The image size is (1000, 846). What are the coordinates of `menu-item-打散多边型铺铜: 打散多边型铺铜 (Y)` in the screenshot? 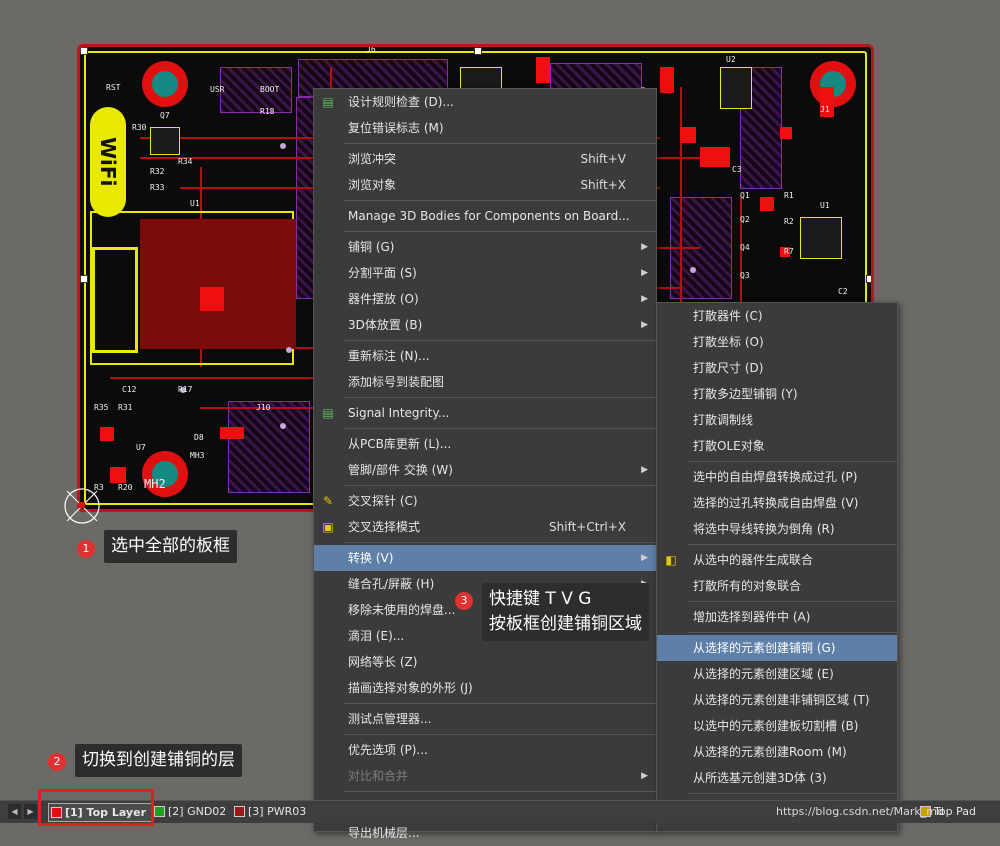 It's located at (777, 394).